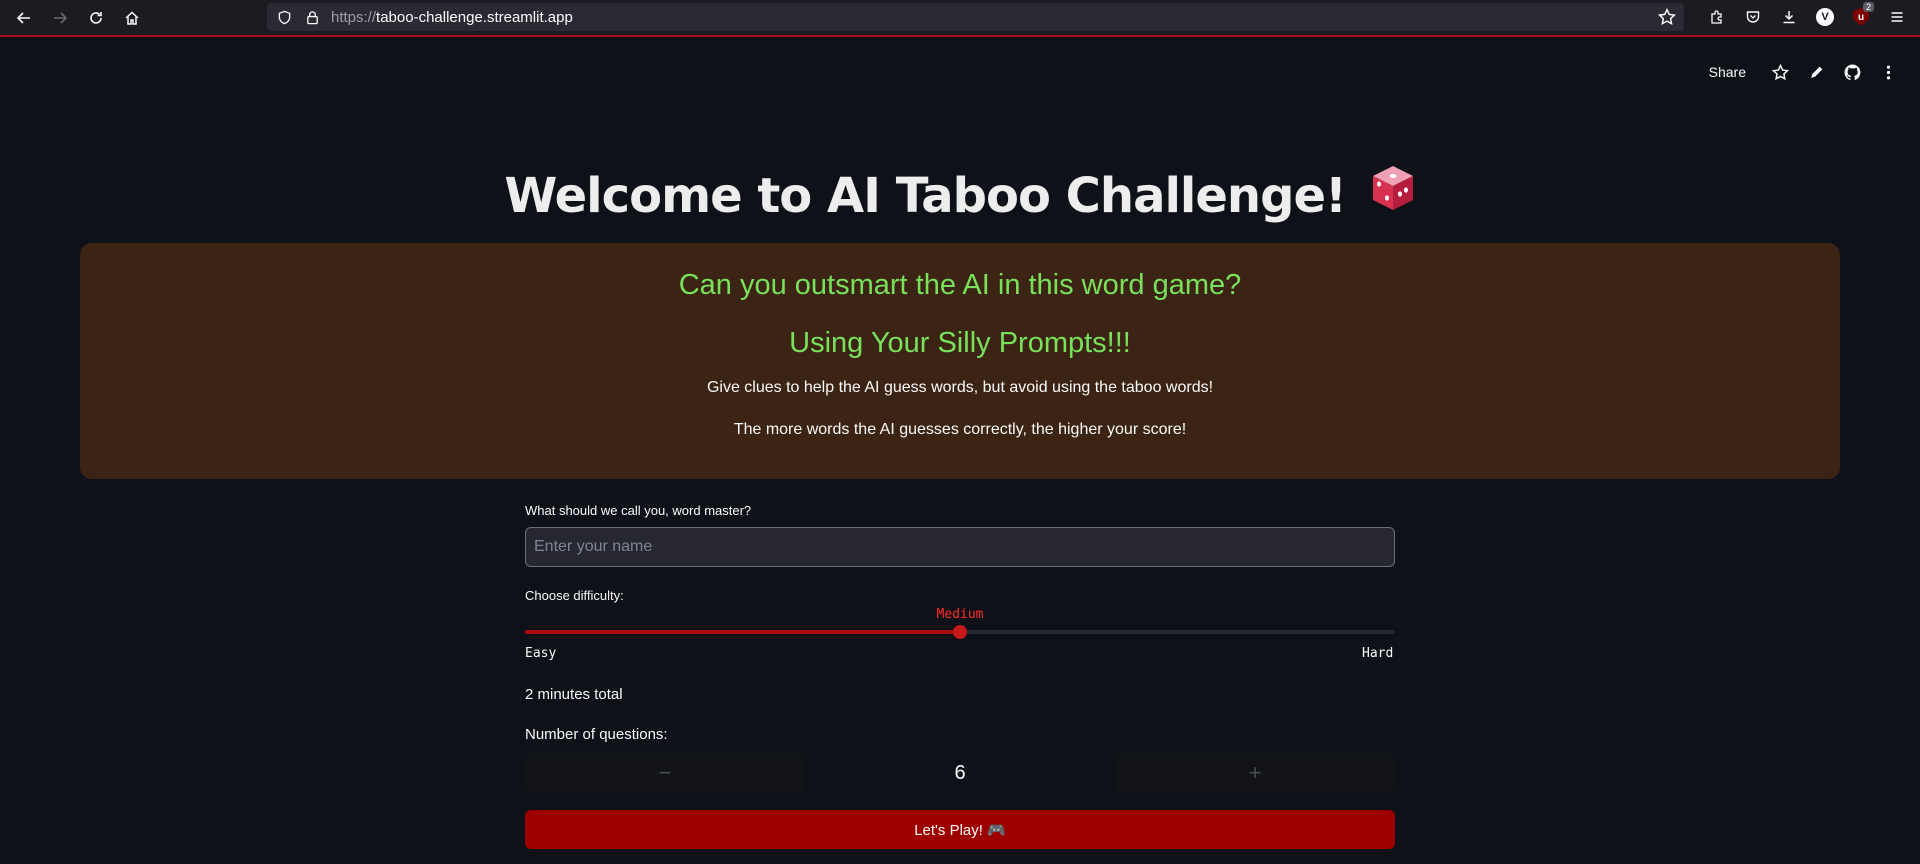 This screenshot has width=1920, height=864. I want to click on questions-label: Number of questions:, so click(596, 734).